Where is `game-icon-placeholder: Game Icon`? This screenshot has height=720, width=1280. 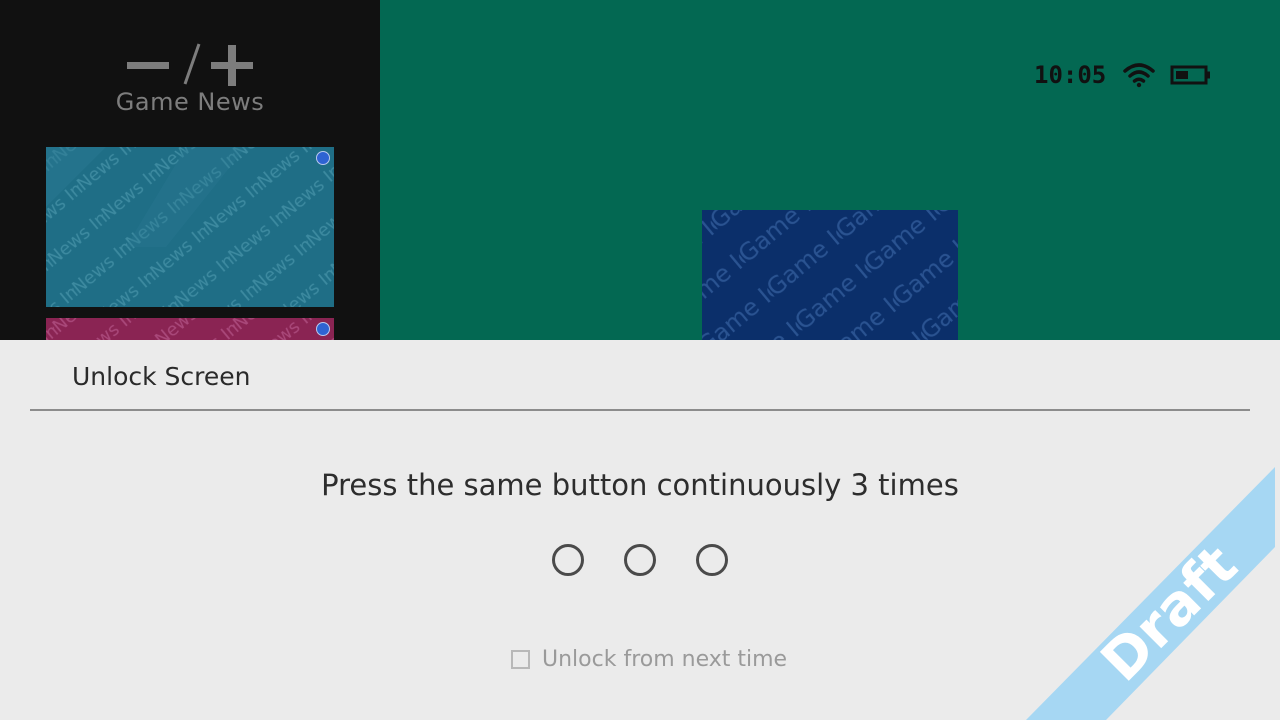 game-icon-placeholder: Game Icon is located at coordinates (830, 275).